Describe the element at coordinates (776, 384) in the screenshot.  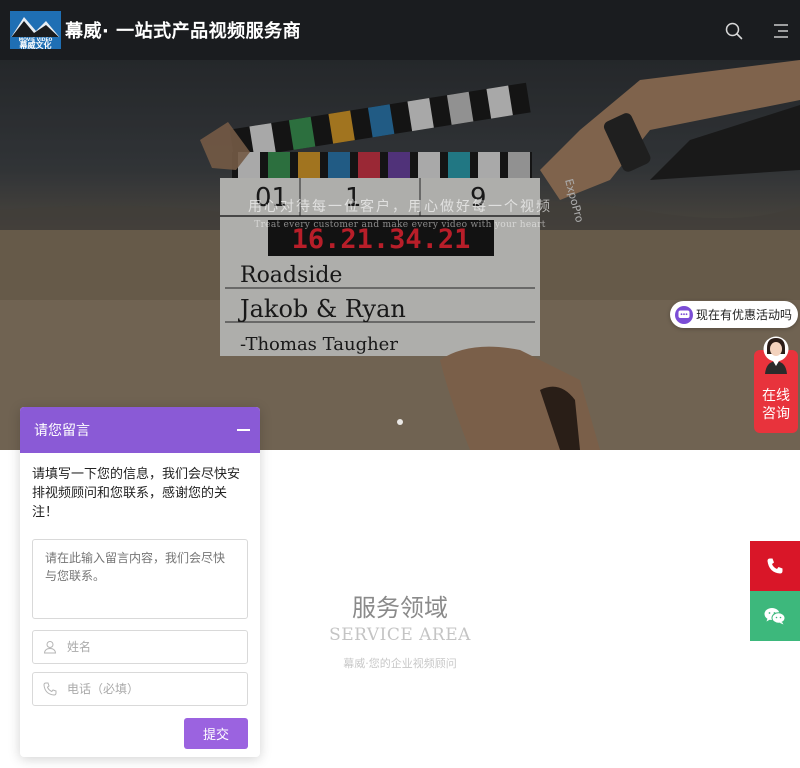
I see `online-consult-button: 在线 咨询` at that location.